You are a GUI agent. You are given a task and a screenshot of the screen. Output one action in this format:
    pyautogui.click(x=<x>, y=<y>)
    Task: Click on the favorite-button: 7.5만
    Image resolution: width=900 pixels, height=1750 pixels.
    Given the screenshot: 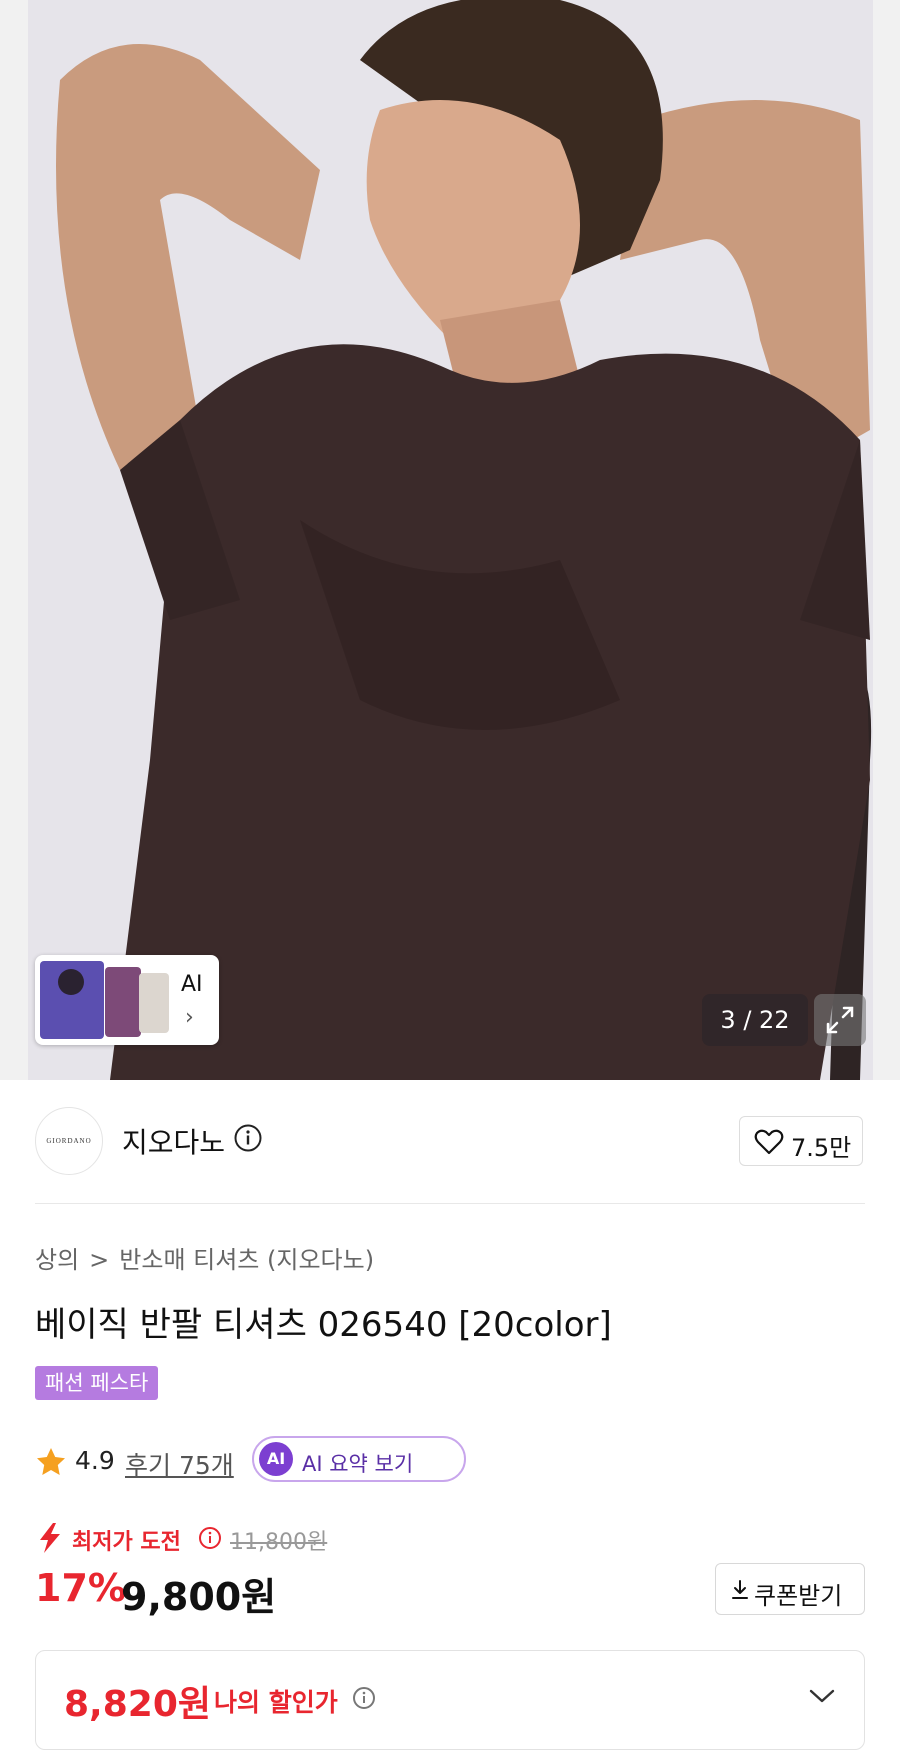 What is the action you would take?
    pyautogui.click(x=801, y=1141)
    